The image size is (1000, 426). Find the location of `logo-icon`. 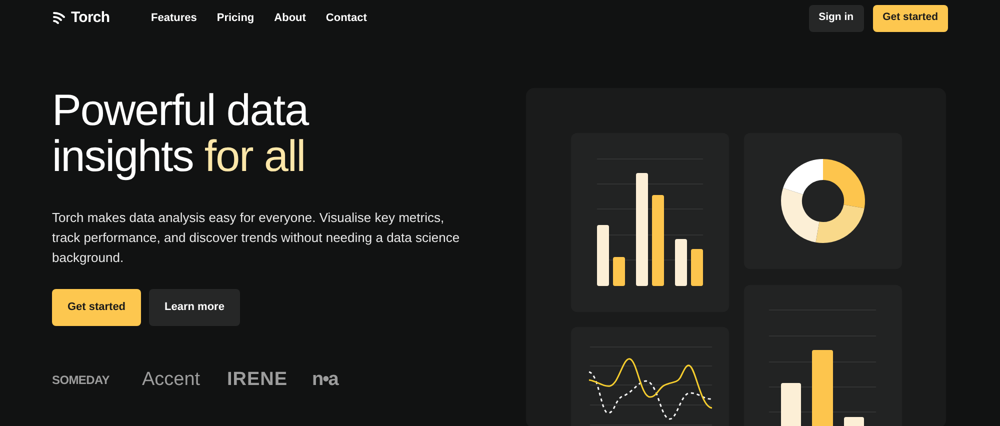

logo-icon is located at coordinates (59, 18).